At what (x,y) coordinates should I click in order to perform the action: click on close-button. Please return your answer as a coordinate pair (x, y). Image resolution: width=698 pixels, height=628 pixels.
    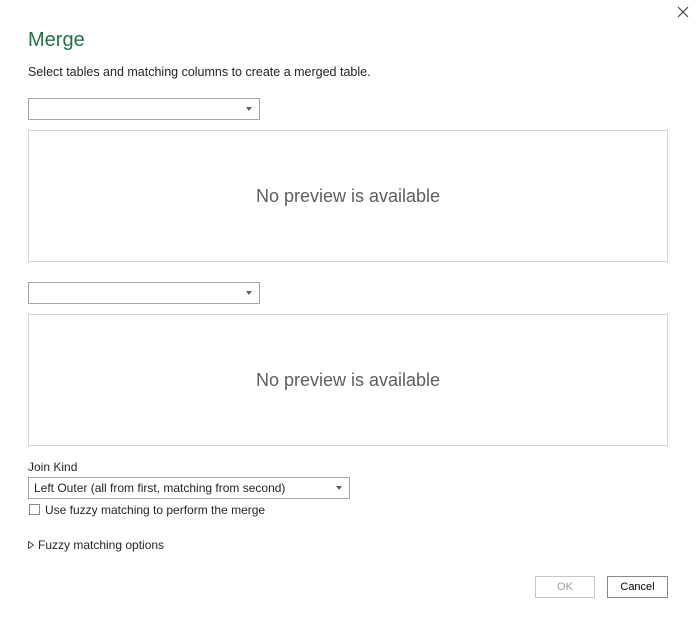
    Looking at the image, I should click on (683, 12).